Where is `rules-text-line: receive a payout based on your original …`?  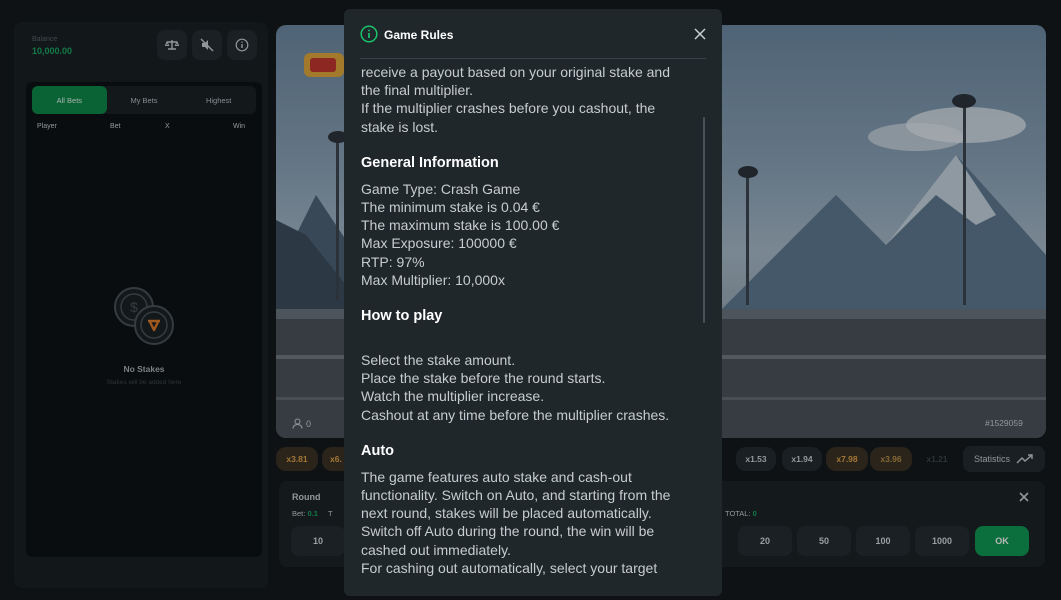
rules-text-line: receive a payout based on your original … is located at coordinates (515, 72).